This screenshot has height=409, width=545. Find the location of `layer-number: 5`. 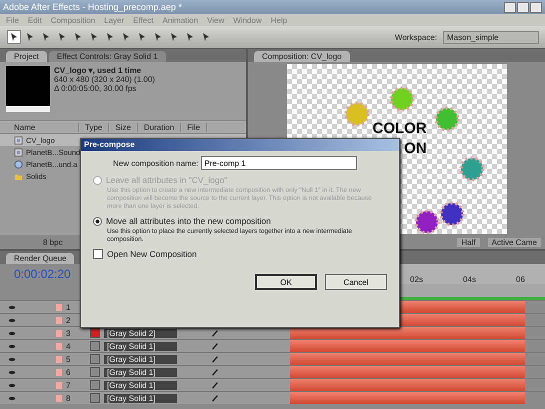

layer-number: 5 is located at coordinates (69, 359).